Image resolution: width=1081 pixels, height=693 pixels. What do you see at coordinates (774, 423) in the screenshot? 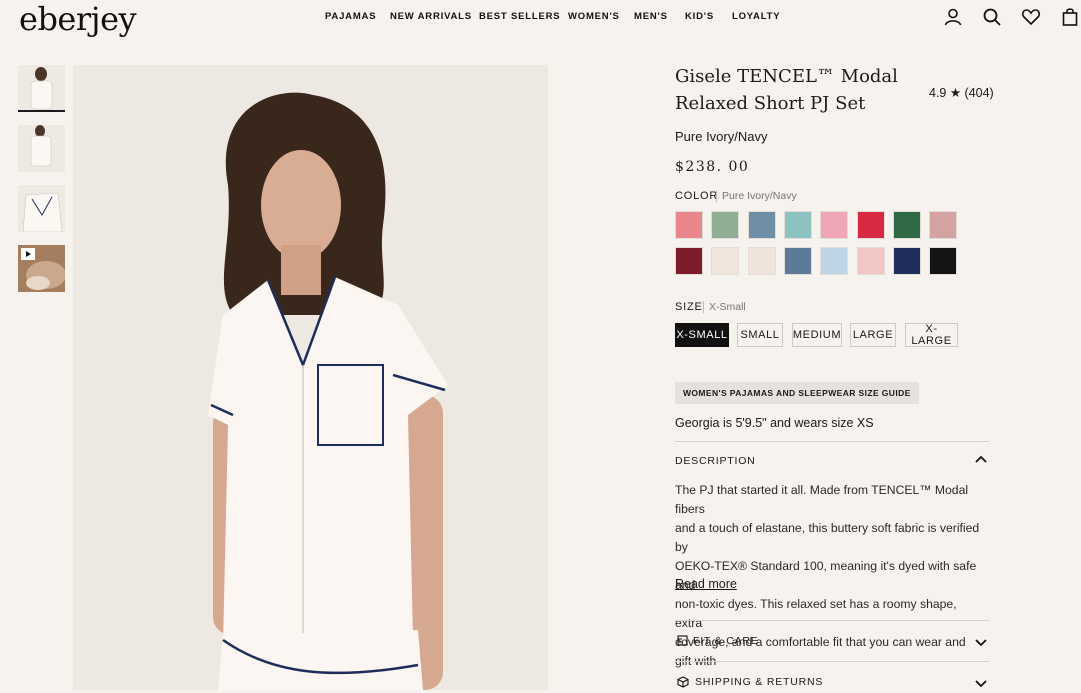
I see `model-size-note: Georgia is 5'9.5" and wears size XS` at bounding box center [774, 423].